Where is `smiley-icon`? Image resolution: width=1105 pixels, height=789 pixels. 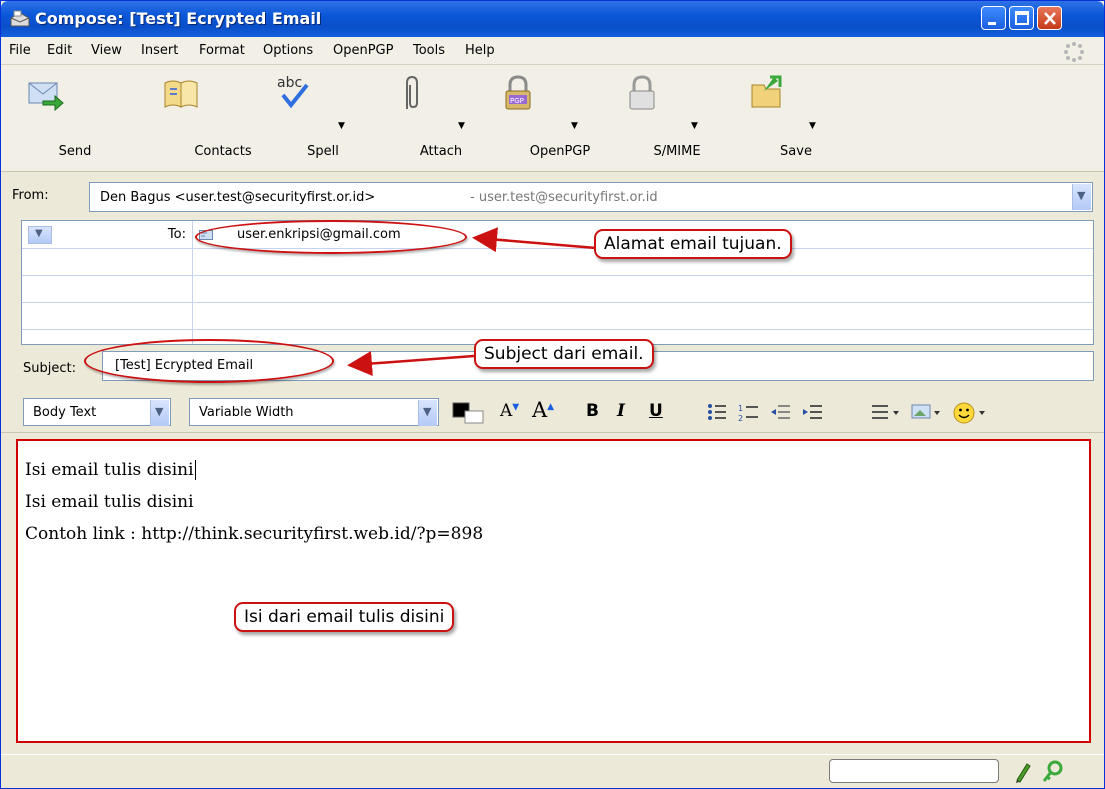
smiley-icon is located at coordinates (969, 413).